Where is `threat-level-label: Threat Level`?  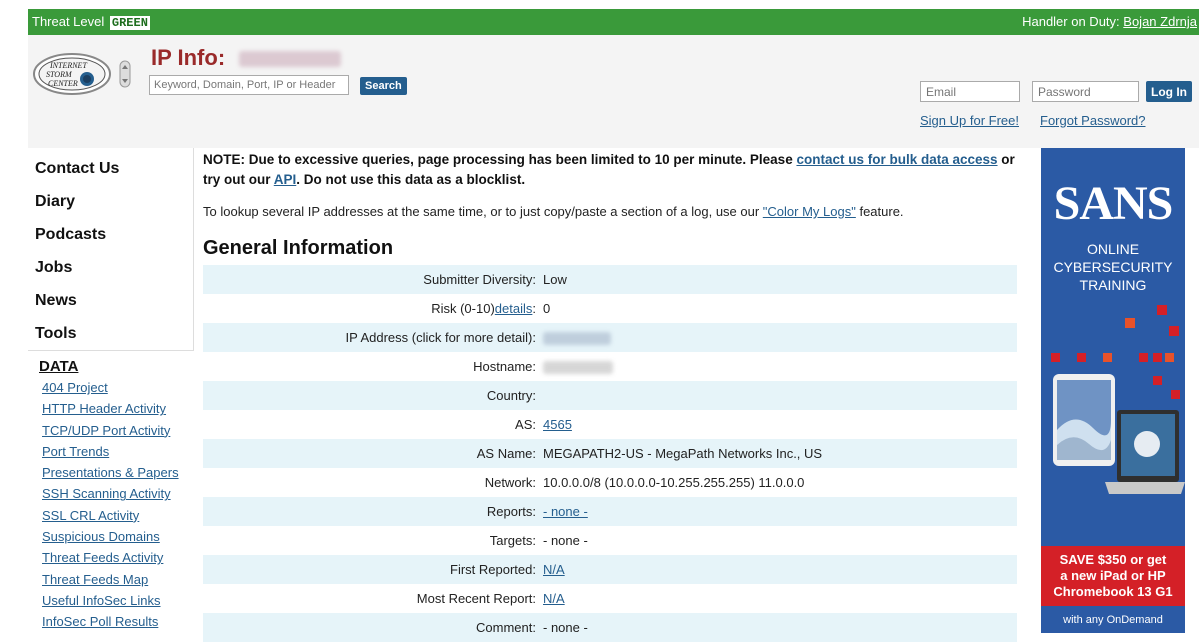
threat-level-label: Threat Level is located at coordinates (68, 21).